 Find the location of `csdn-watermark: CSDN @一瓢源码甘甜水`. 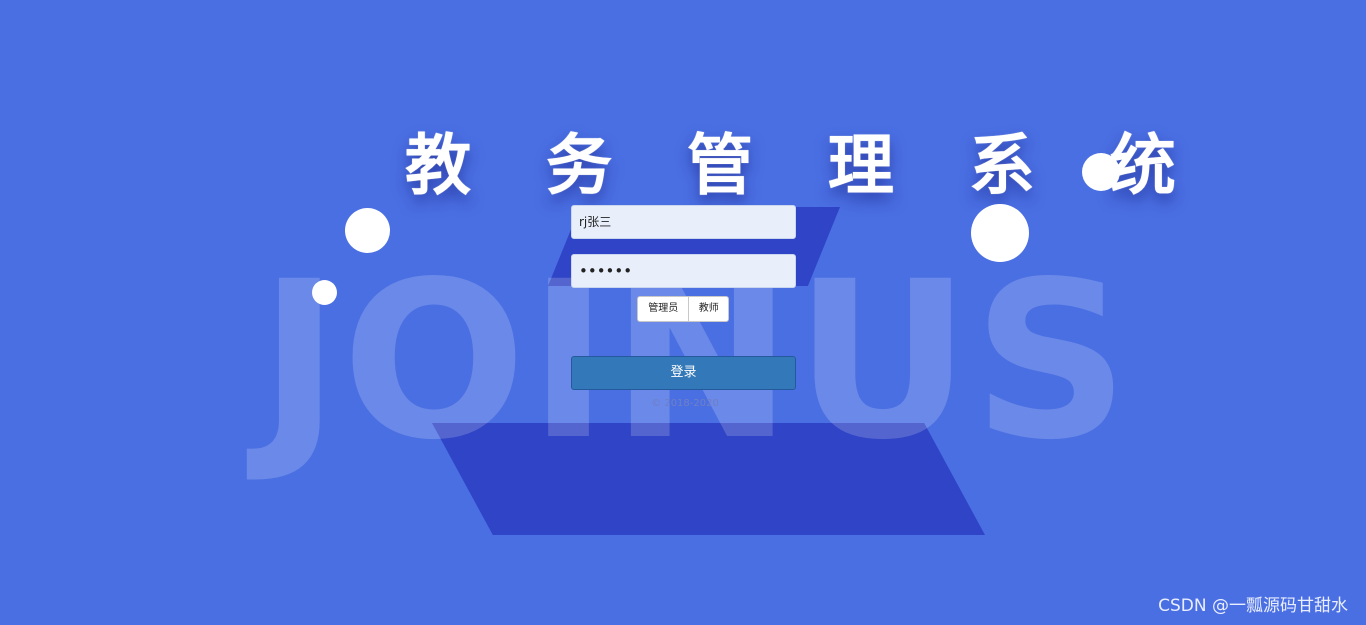

csdn-watermark: CSDN @一瓢源码甘甜水 is located at coordinates (1253, 606).